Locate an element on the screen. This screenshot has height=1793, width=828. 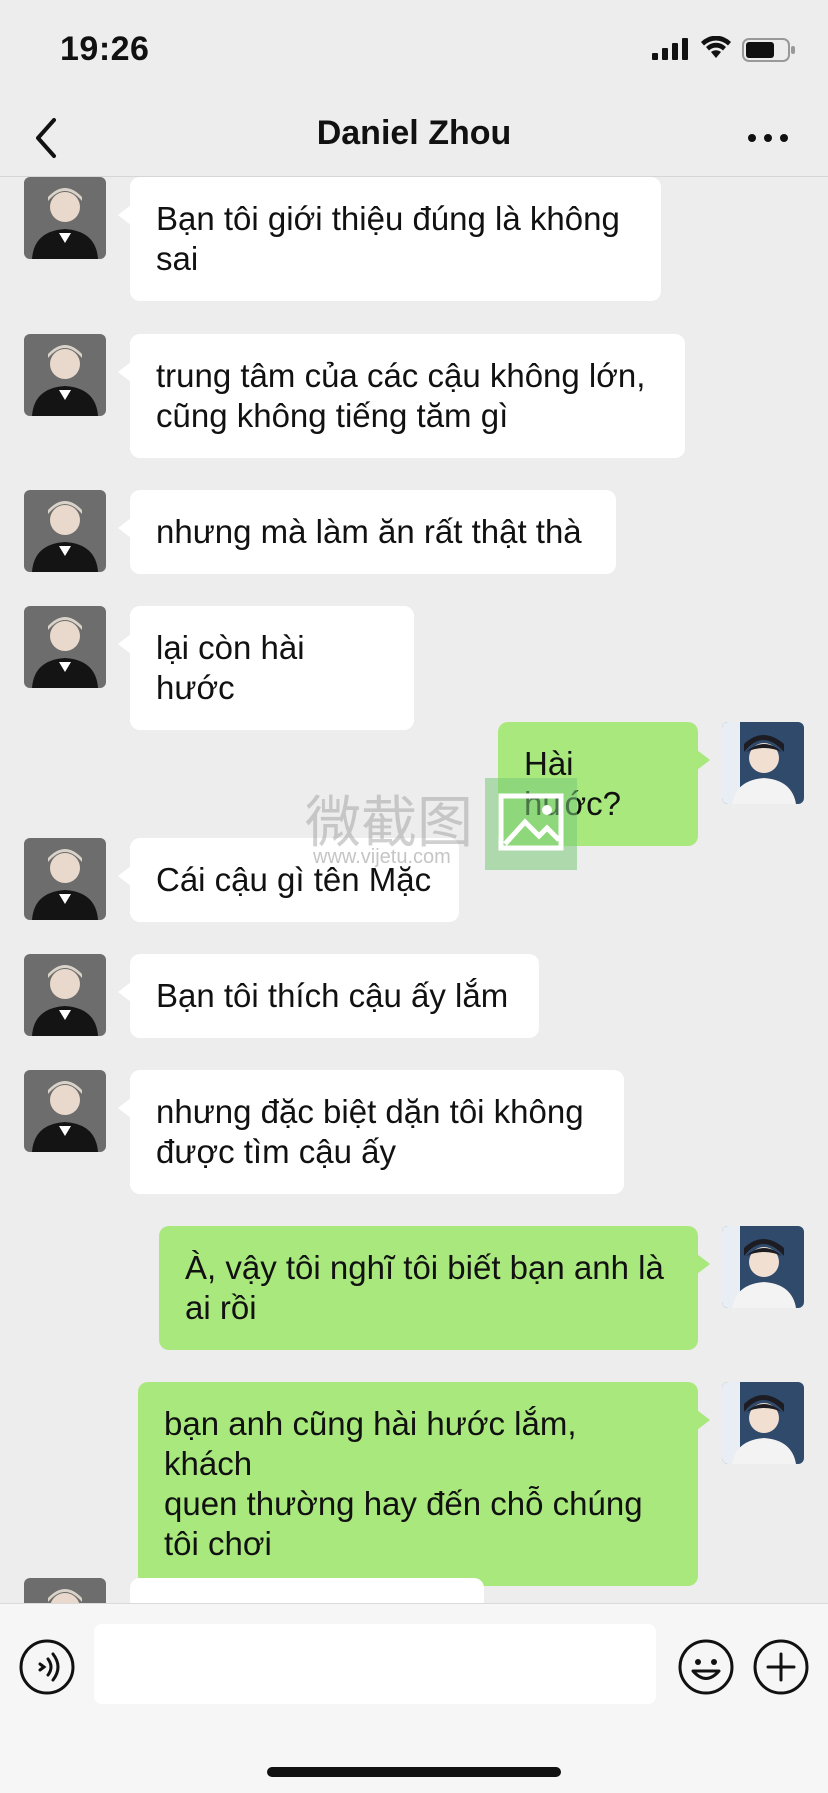
incoming-message-bubble: Bạn tôi giới thiệu đúng là không sai is located at coordinates (389, 239).